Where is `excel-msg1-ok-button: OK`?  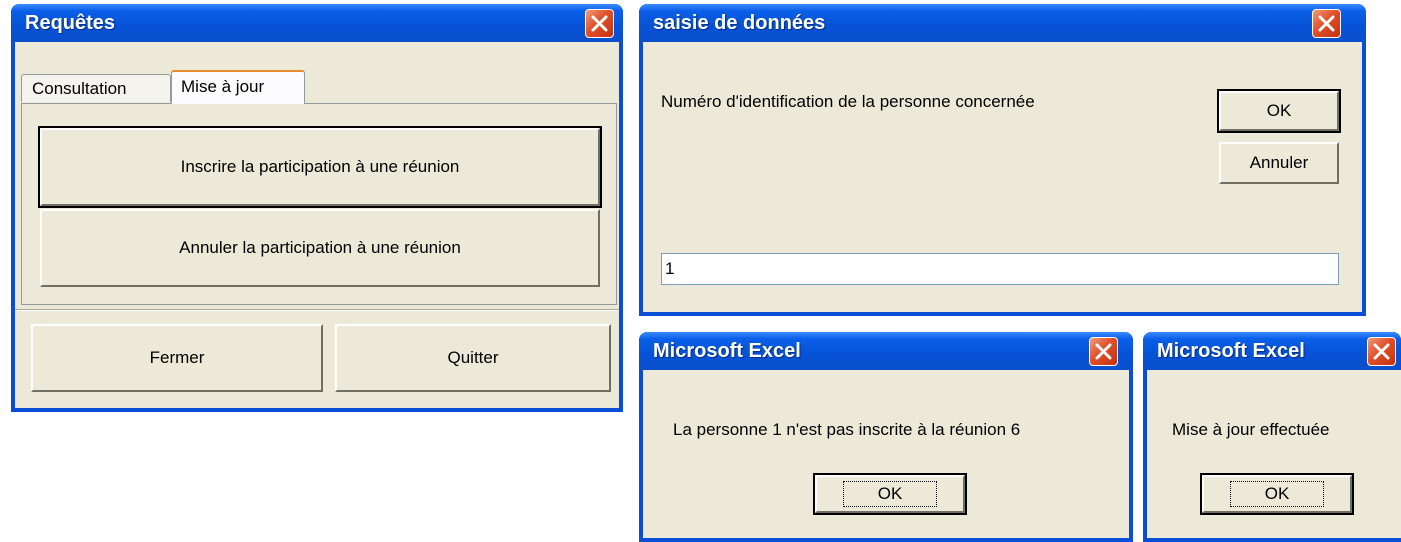 excel-msg1-ok-button: OK is located at coordinates (890, 494).